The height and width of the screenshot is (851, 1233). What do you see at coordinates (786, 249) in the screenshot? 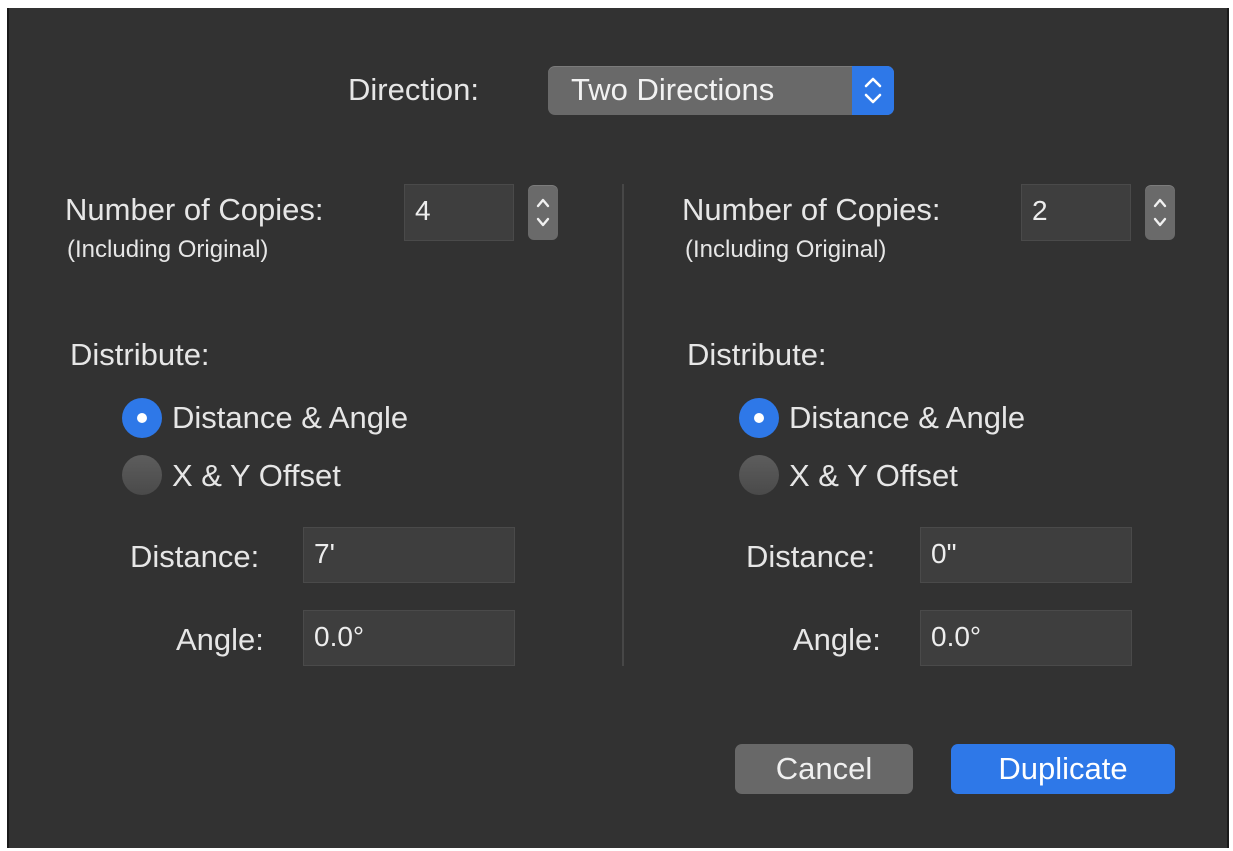
I see `right-copies-sublabel: (Including Original)` at bounding box center [786, 249].